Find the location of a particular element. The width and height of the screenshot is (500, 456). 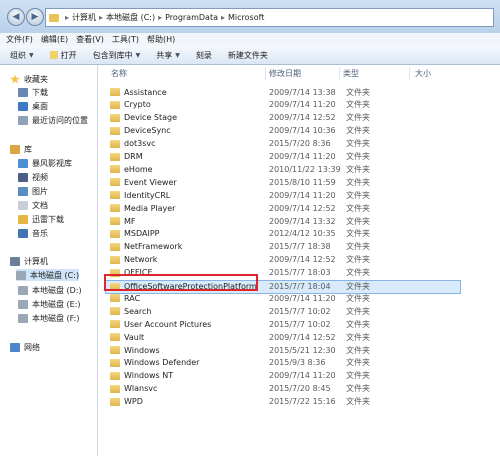

nav-drive-f: 本地磁盘 (F:) is located at coordinates (48, 318).